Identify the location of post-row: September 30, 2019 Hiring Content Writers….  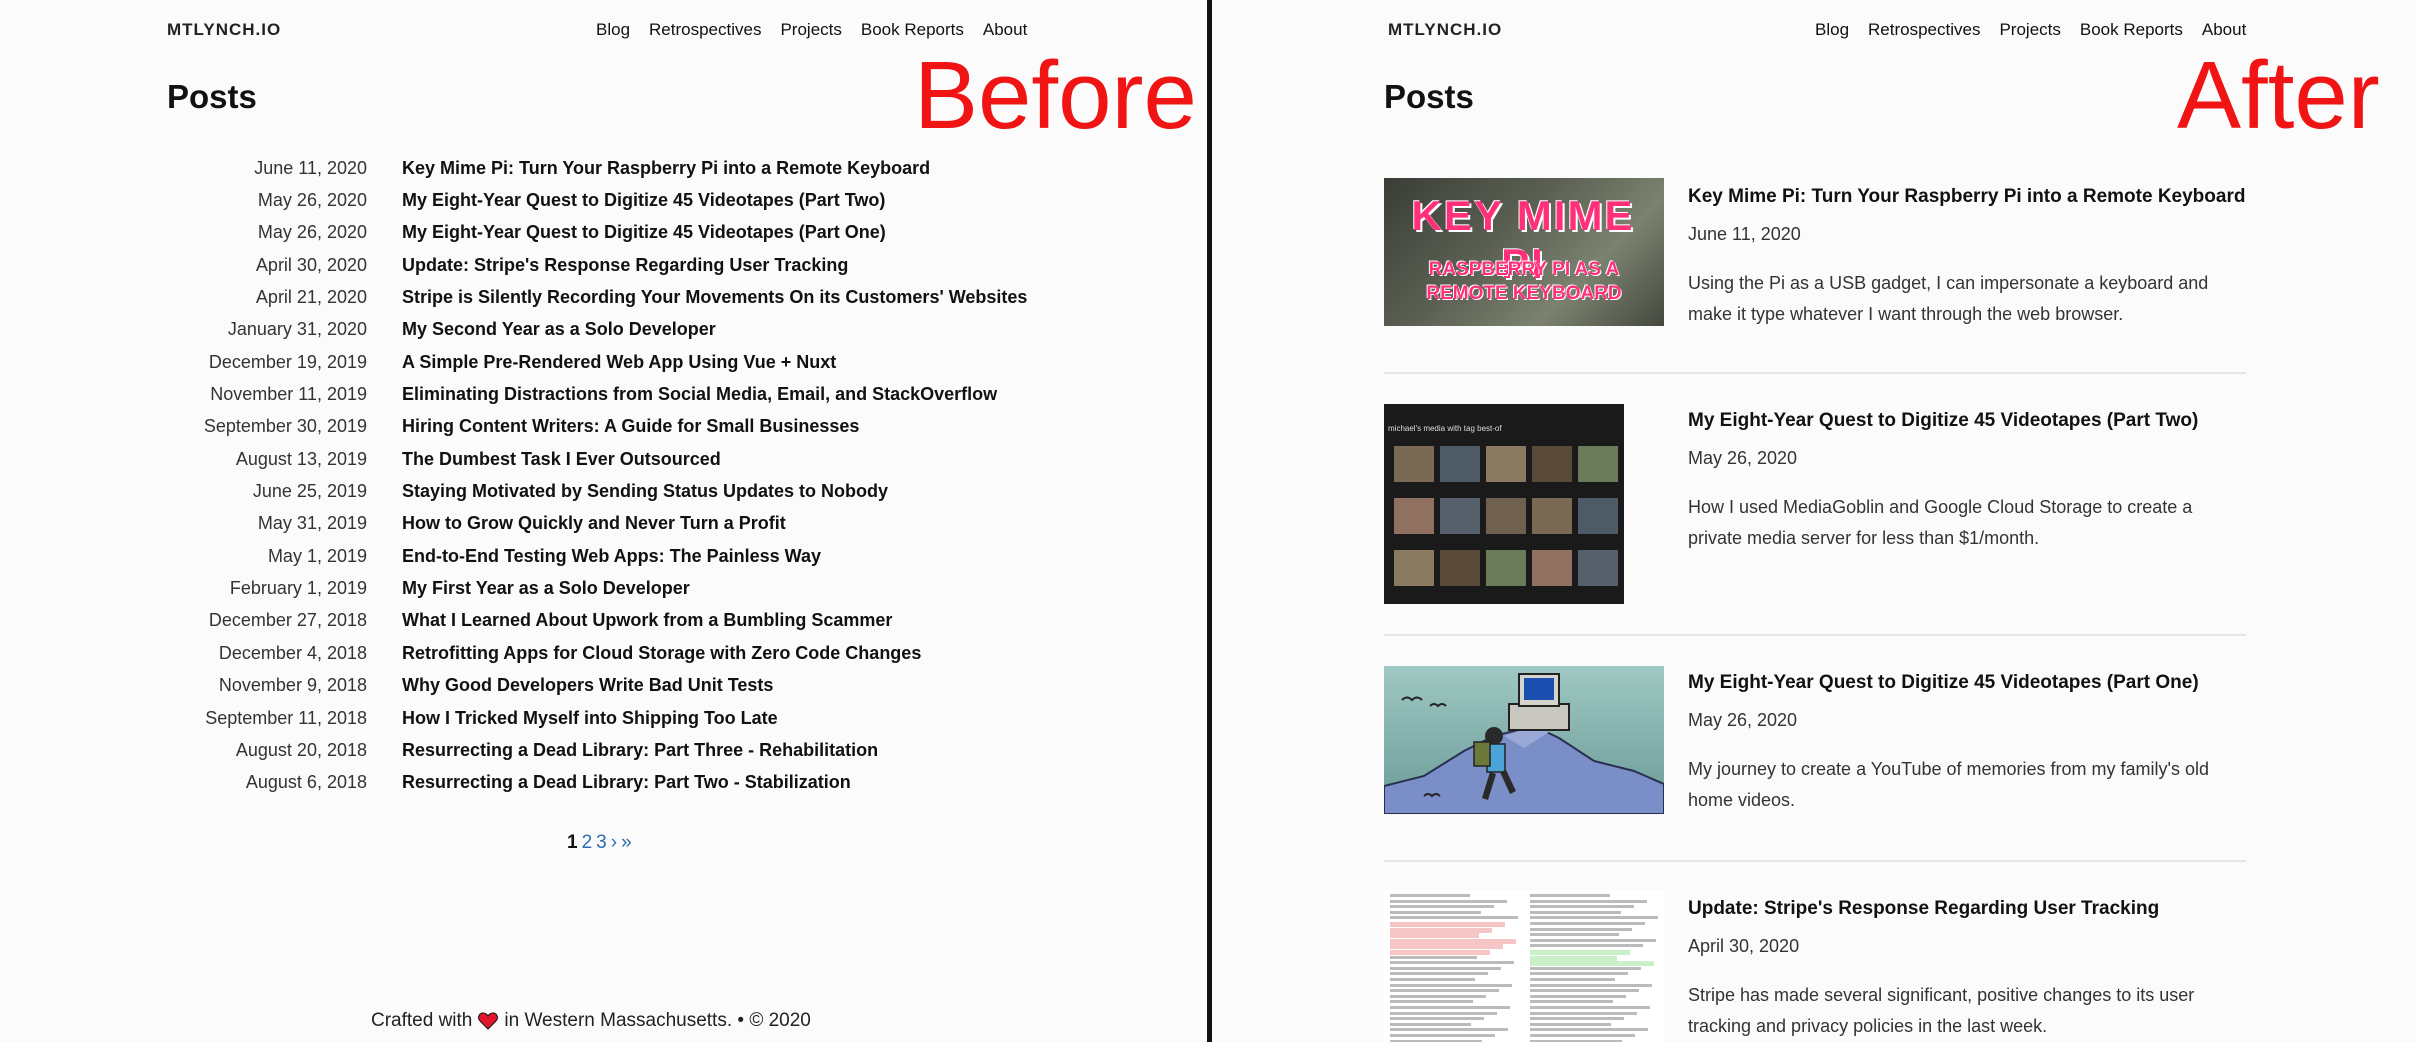
(575, 427).